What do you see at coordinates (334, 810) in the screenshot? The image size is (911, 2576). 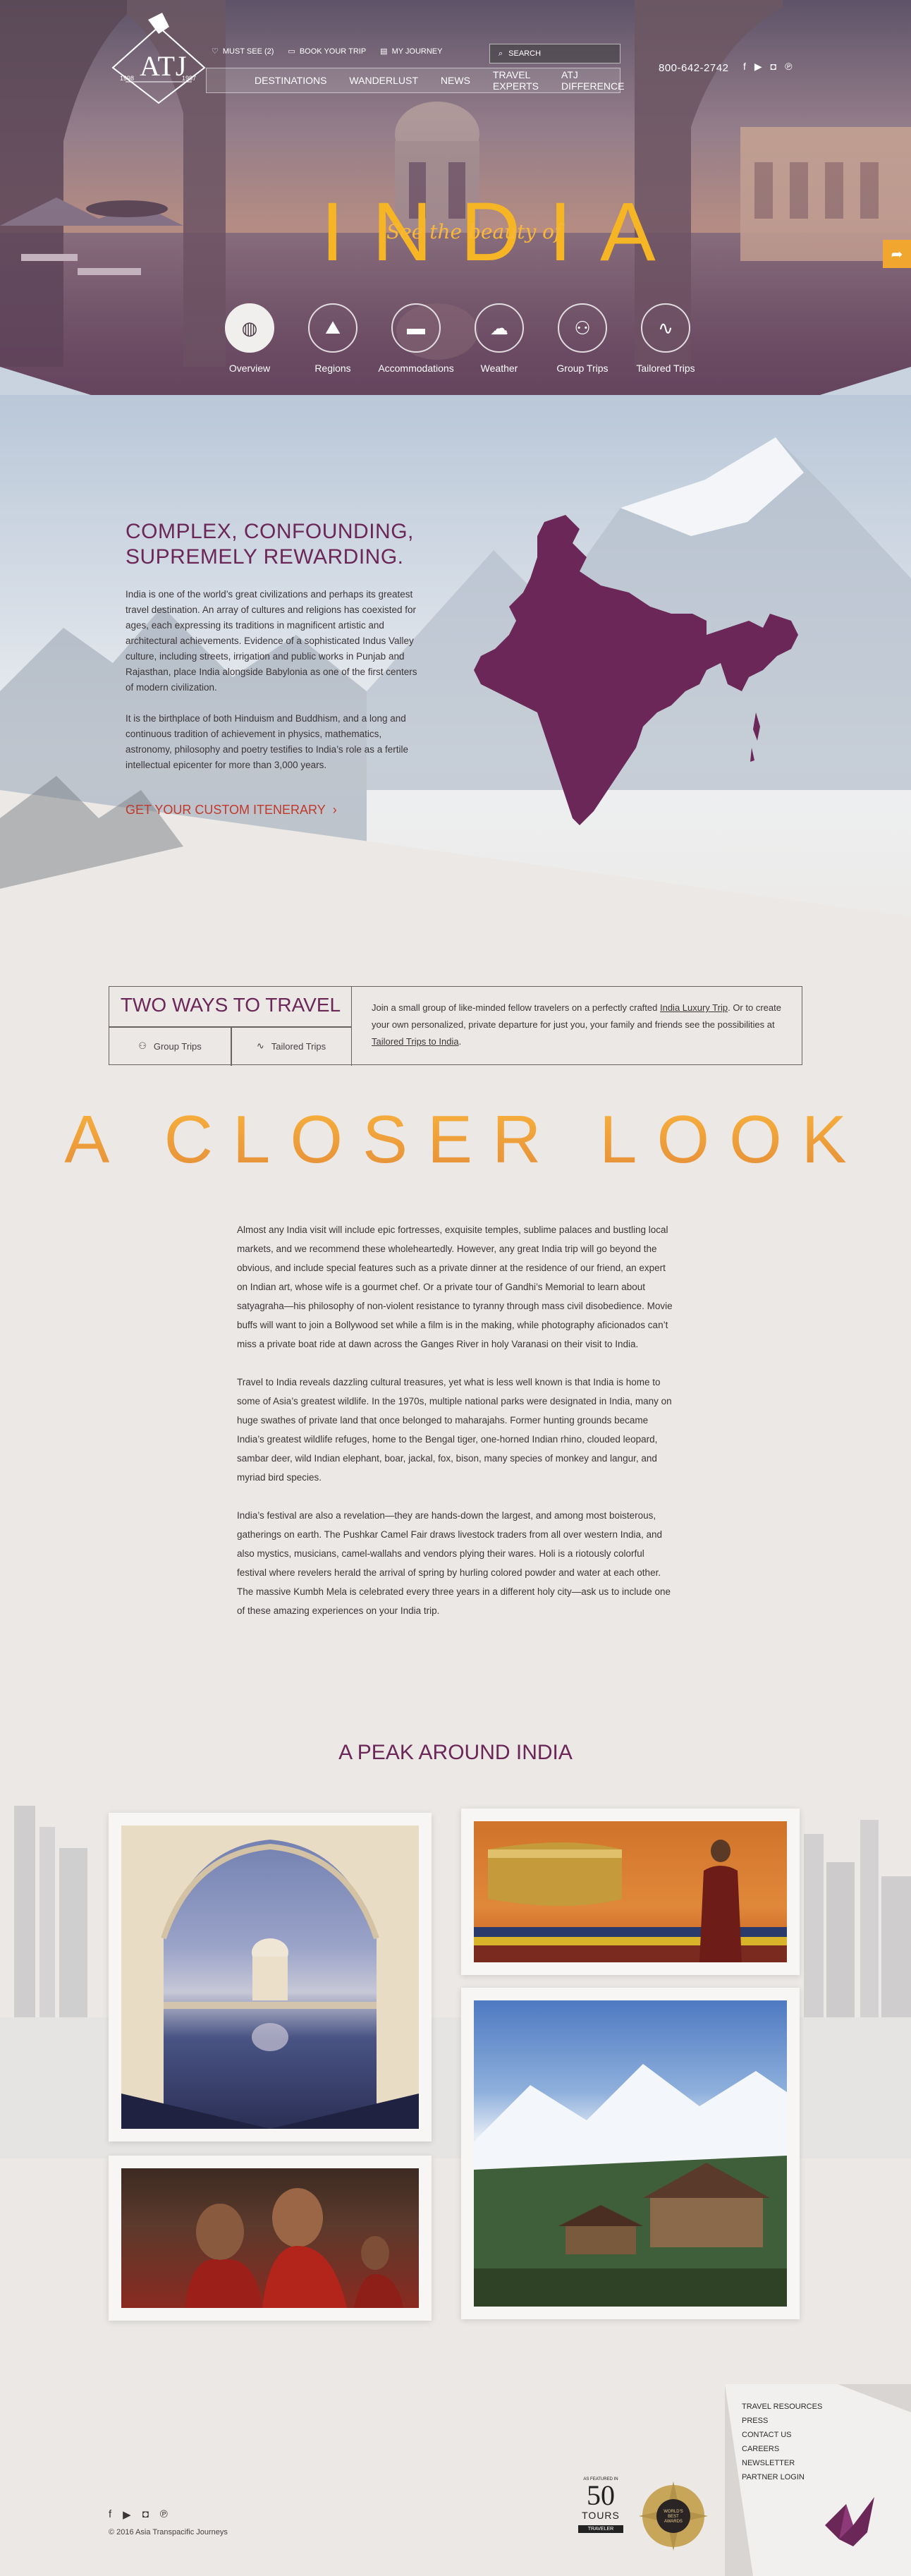 I see `chevron-right-icon: ›` at bounding box center [334, 810].